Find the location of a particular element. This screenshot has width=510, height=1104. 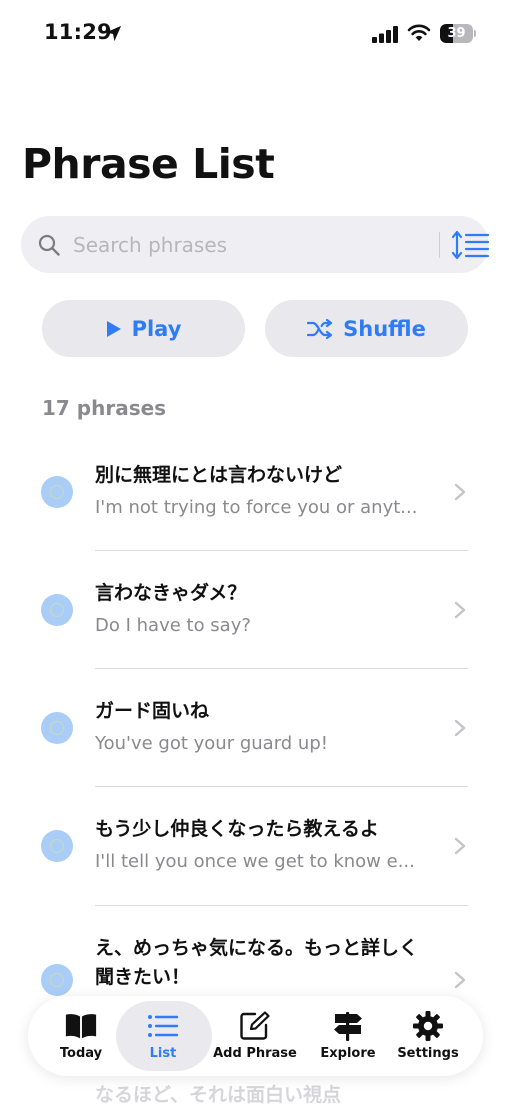

battery-level: 39 is located at coordinates (456, 33).